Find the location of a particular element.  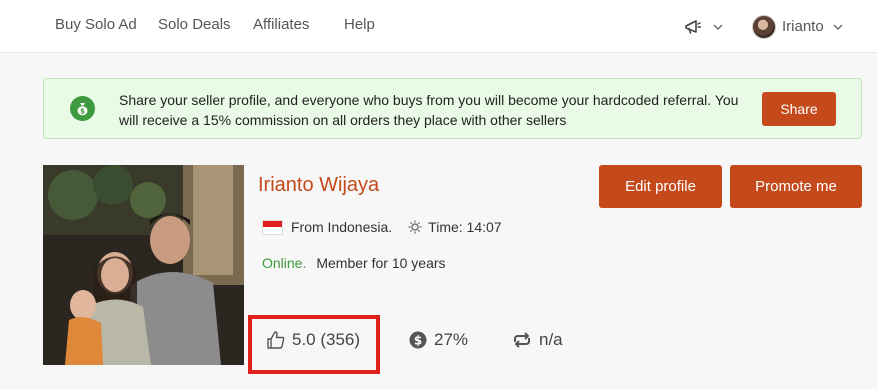

avatar is located at coordinates (764, 26).